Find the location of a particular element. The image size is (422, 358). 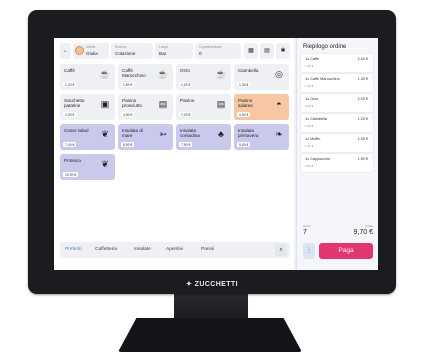

product-tile: Caffè Marocchino ☕ 1,50 € is located at coordinates (145, 77).